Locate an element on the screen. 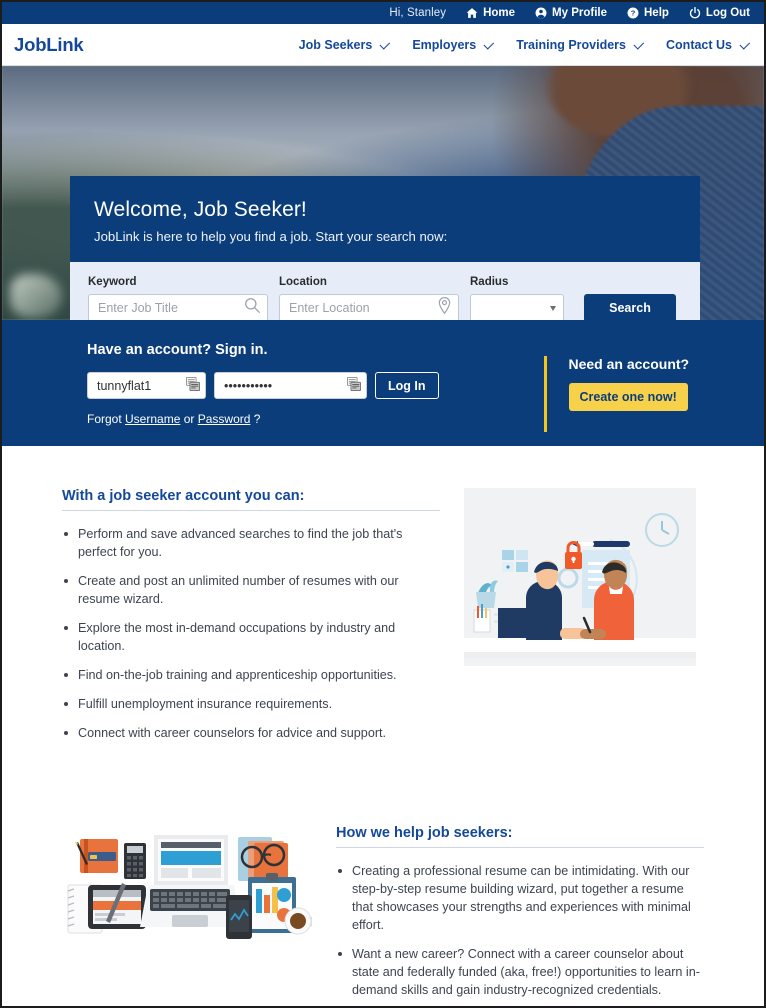 The image size is (766, 1008). location-input-wrapper is located at coordinates (369, 307).